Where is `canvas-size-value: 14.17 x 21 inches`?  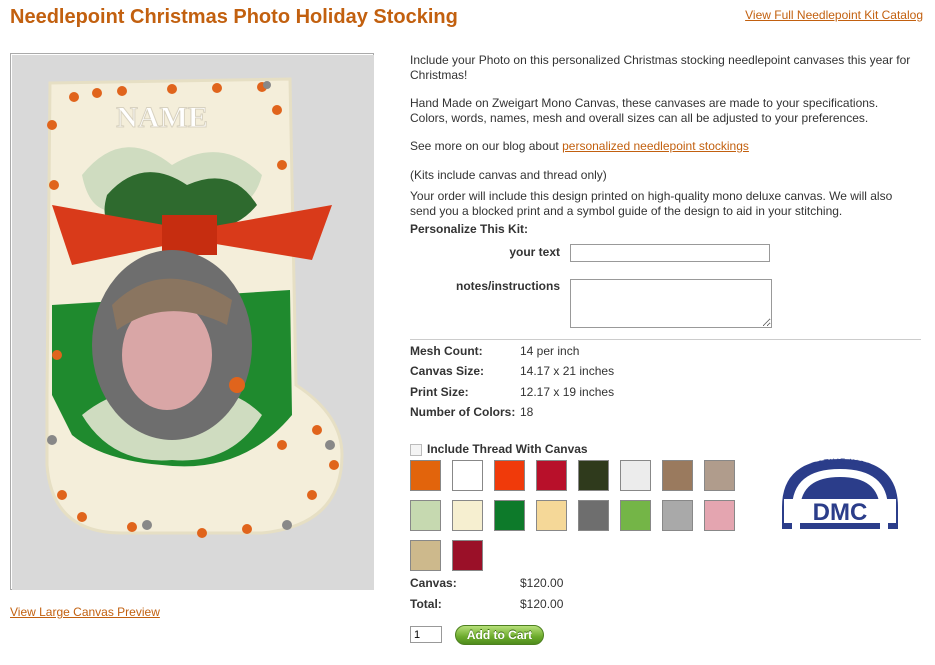
canvas-size-value: 14.17 x 21 inches is located at coordinates (567, 371).